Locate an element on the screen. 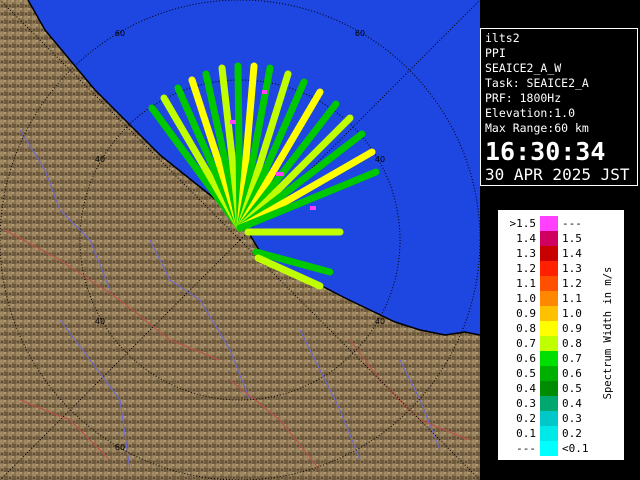 This screenshot has height=480, width=640. legend-lower-value: 1.2 is located at coordinates (526, 268).